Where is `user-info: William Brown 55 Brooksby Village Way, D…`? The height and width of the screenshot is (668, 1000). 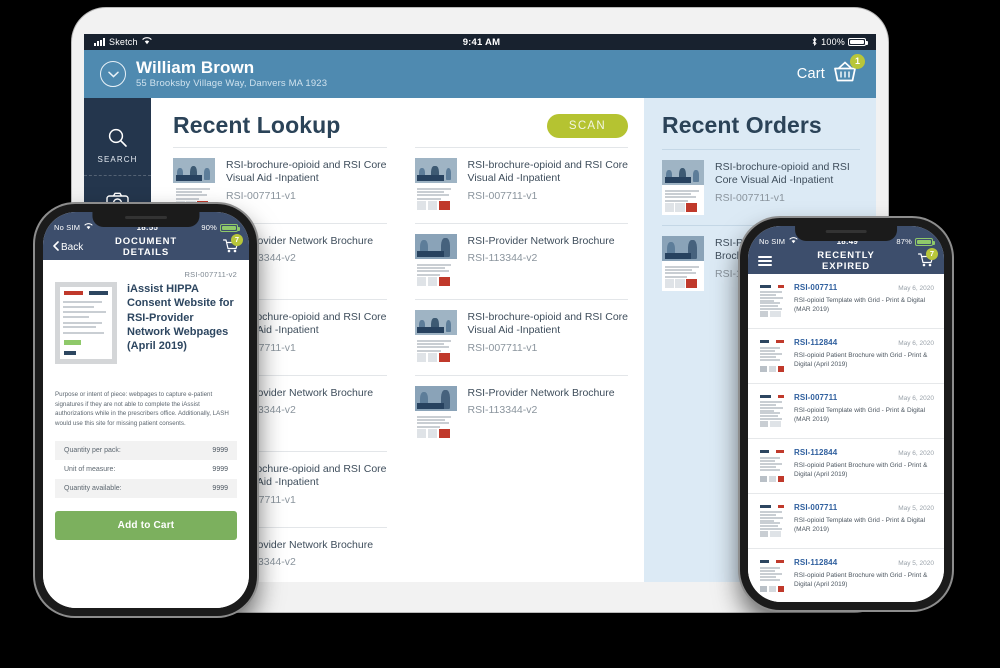 user-info: William Brown 55 Brooksby Village Way, D… is located at coordinates (466, 73).